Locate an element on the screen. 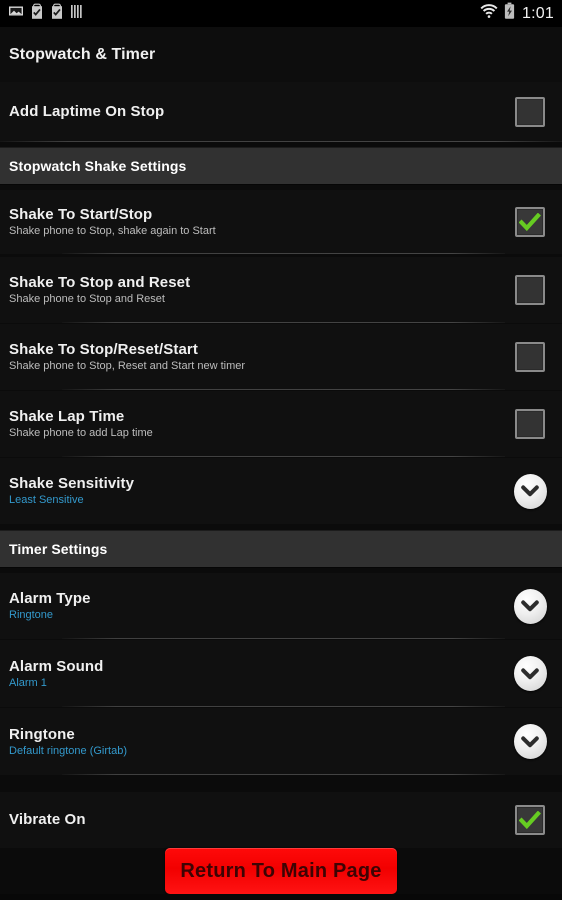  checkbox-add-laptime-on-stop is located at coordinates (530, 112).